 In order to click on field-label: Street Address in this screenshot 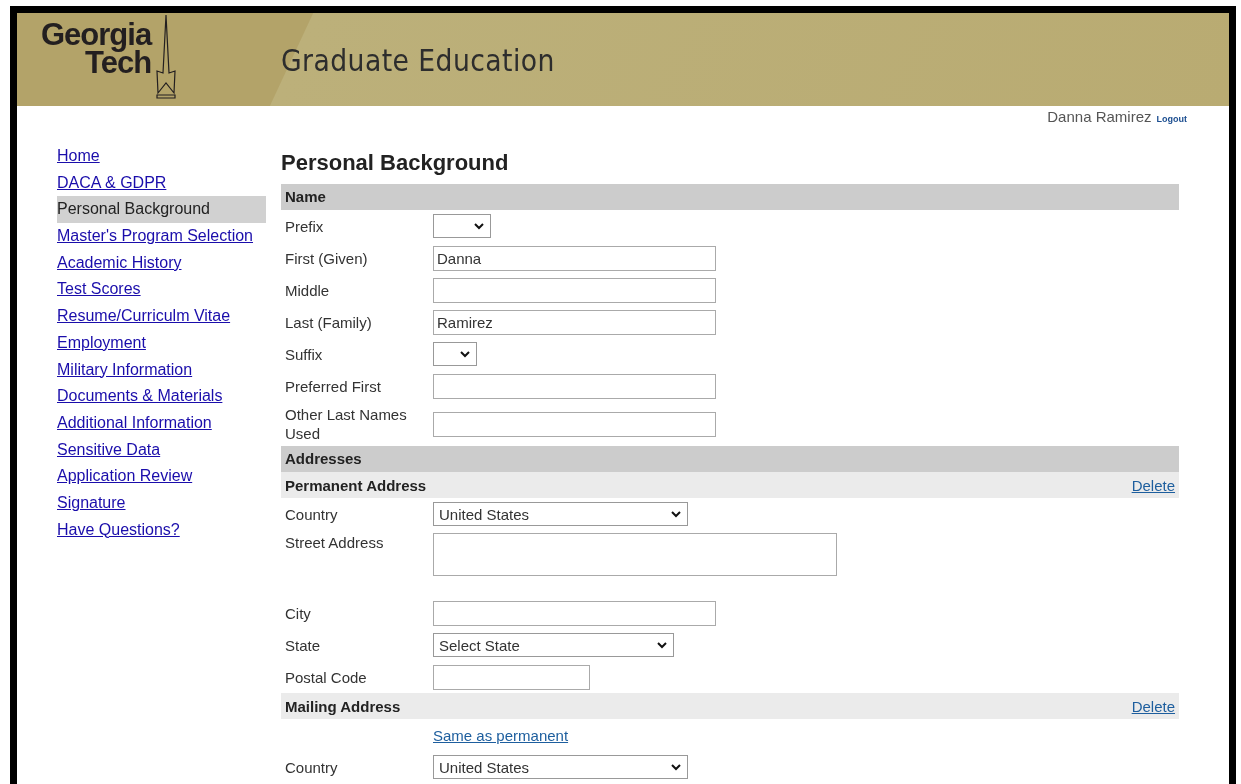, I will do `click(335, 542)`.